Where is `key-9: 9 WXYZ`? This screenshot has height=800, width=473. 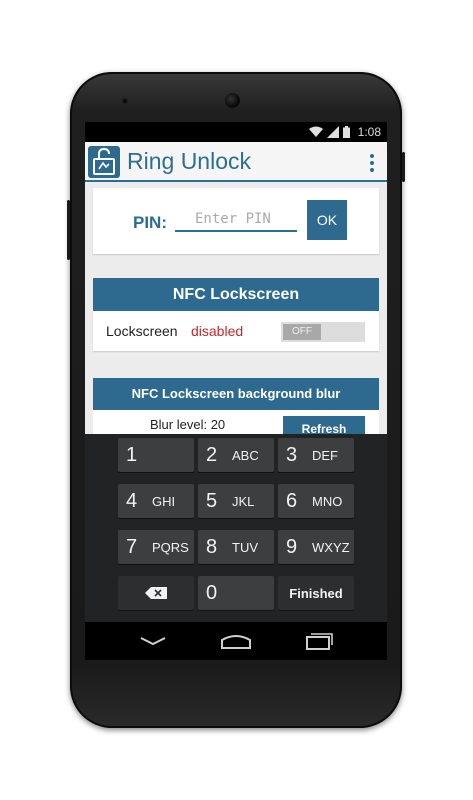 key-9: 9 WXYZ is located at coordinates (316, 547).